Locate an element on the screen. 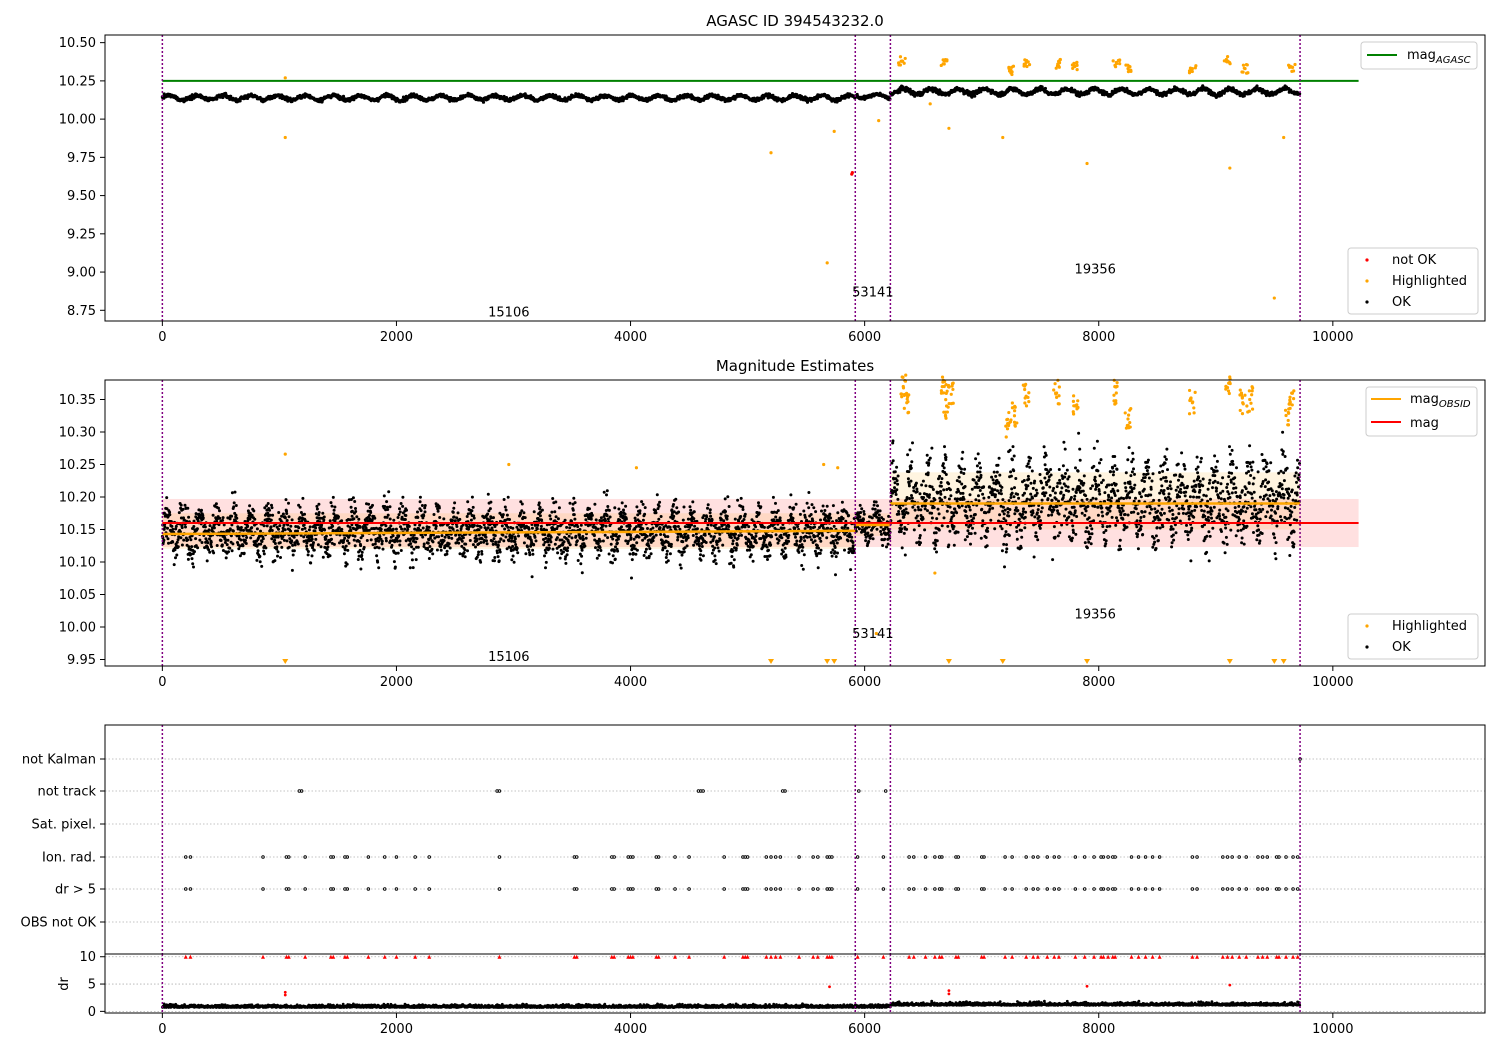  x-tick-label: 6000 is located at coordinates (864, 337).